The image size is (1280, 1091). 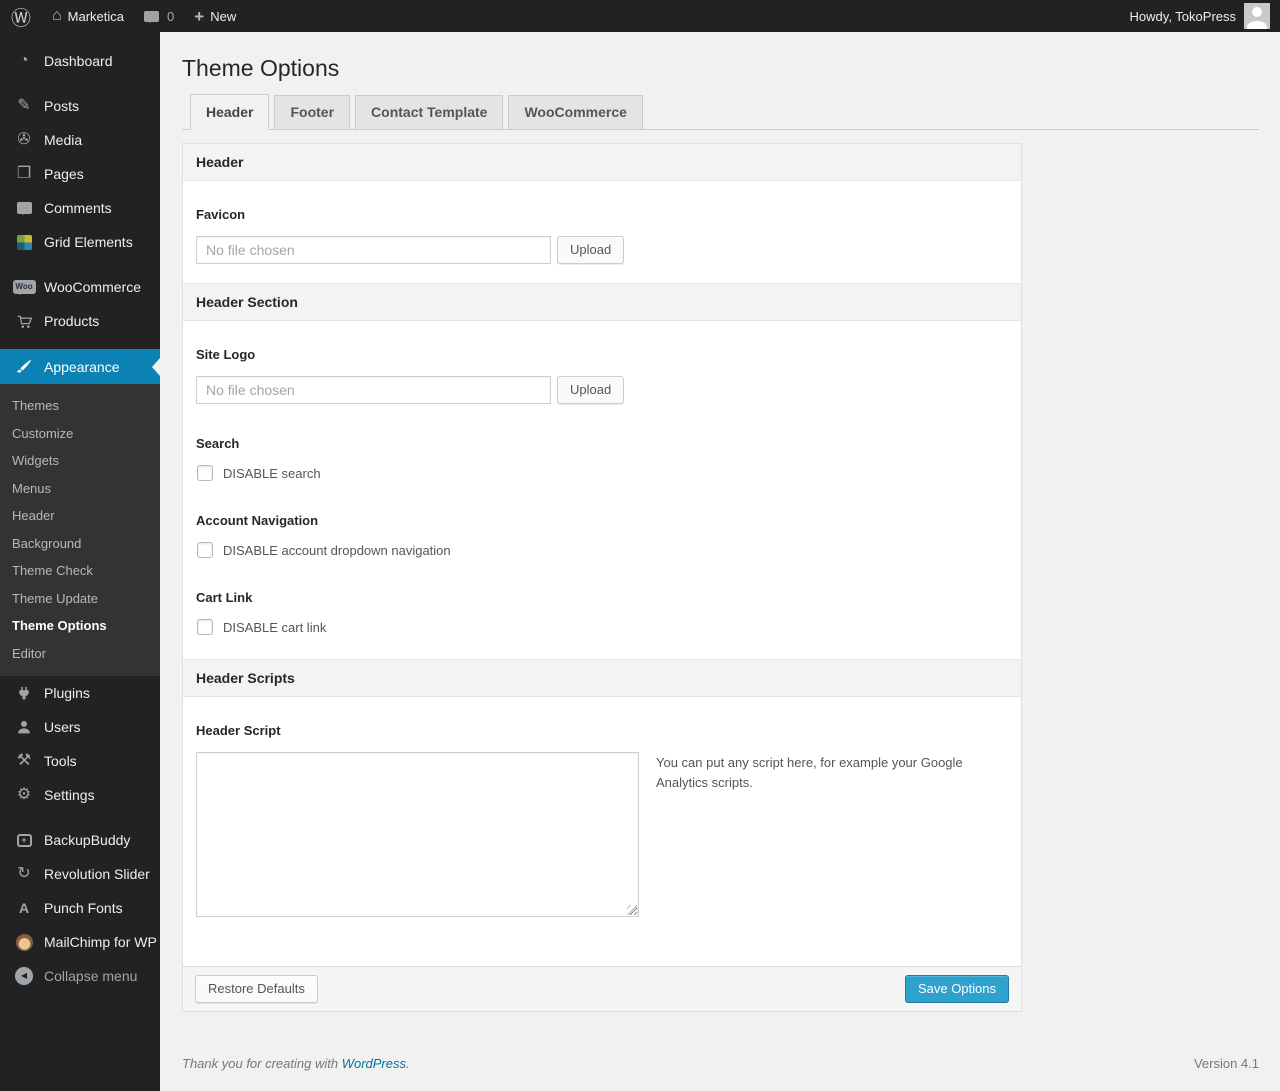 I want to click on header-script-textarea-wrap, so click(x=417, y=834).